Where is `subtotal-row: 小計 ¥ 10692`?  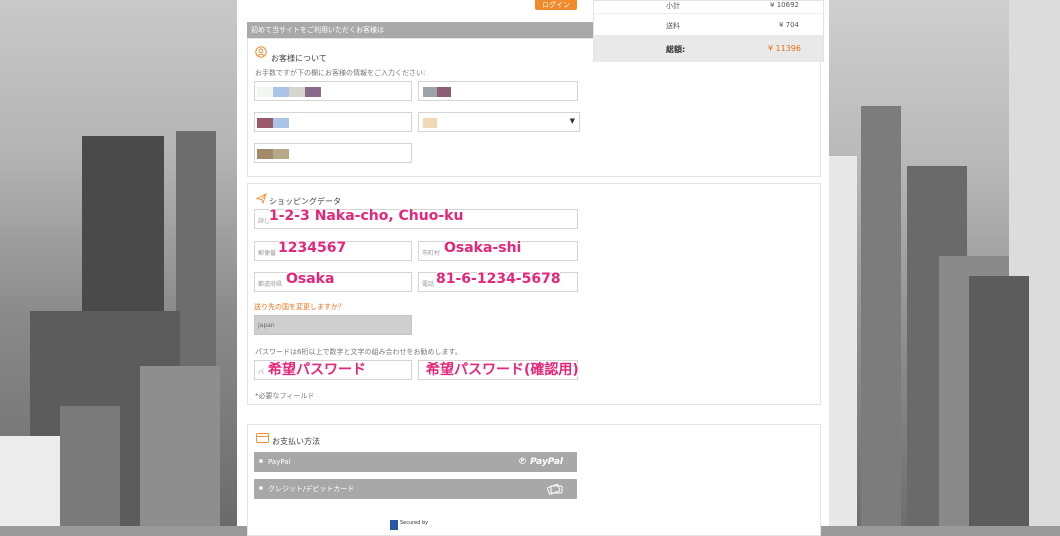 subtotal-row: 小計 ¥ 10692 is located at coordinates (708, 7).